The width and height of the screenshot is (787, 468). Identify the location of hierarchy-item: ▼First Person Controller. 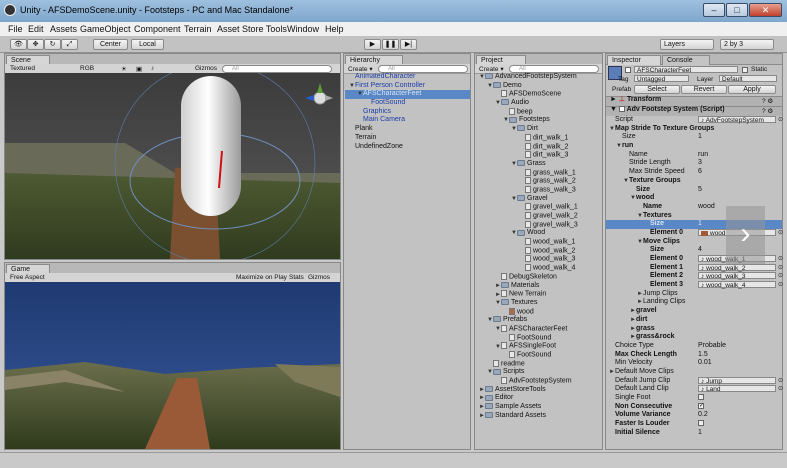
(407, 86).